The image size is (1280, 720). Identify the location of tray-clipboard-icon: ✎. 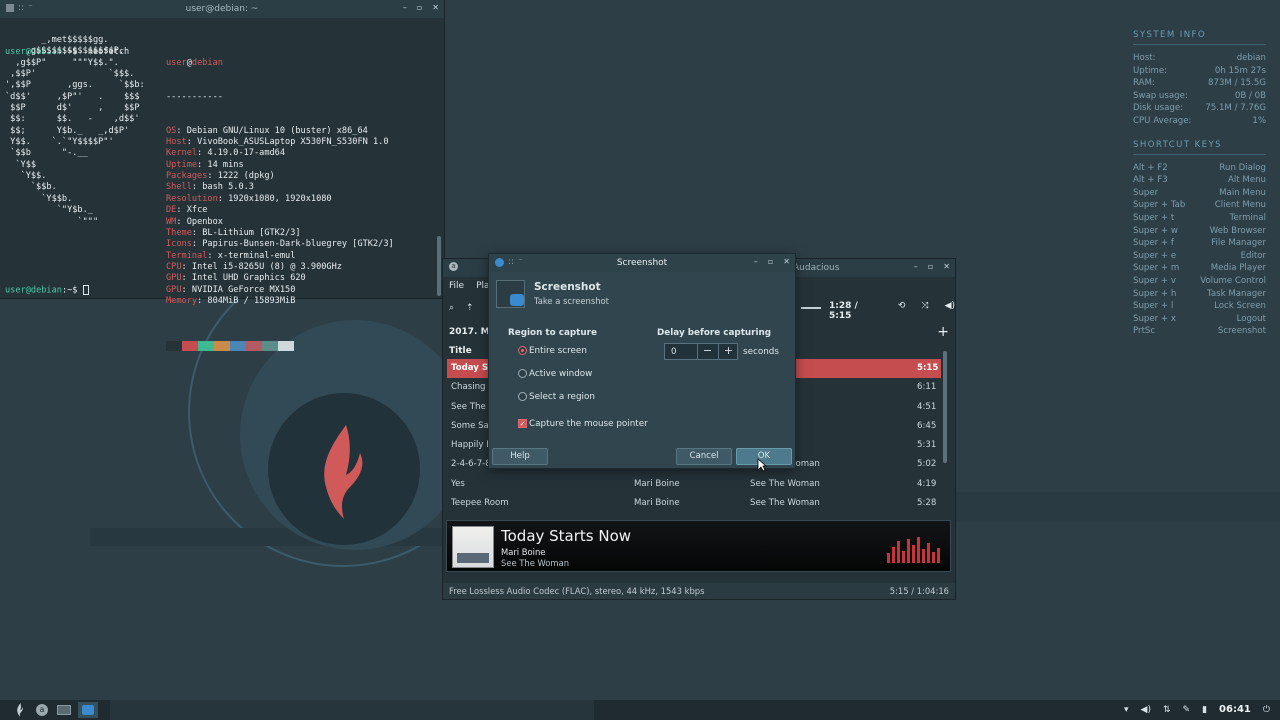
(1187, 710).